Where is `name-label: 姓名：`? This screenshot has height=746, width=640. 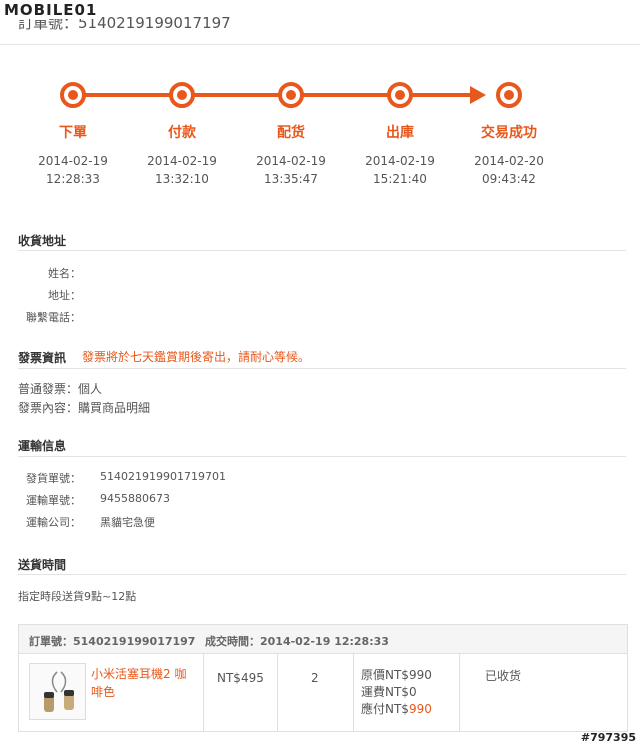 name-label: 姓名： is located at coordinates (64, 273).